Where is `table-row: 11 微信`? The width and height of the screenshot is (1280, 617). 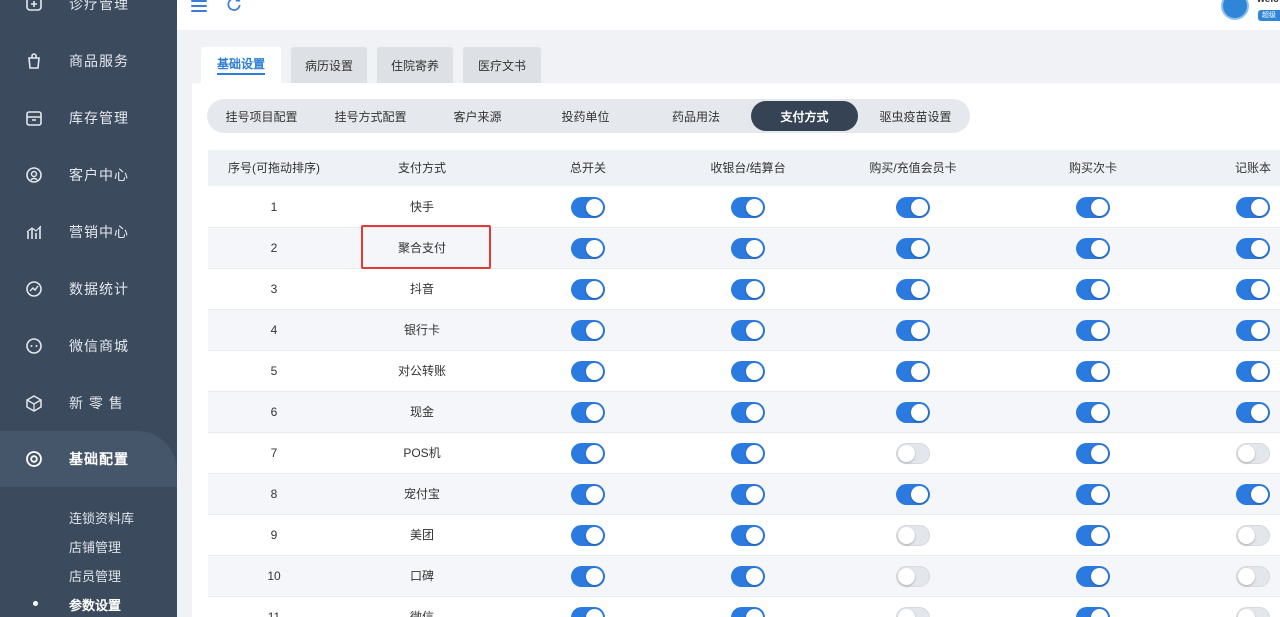
table-row: 11 微信 is located at coordinates (744, 607).